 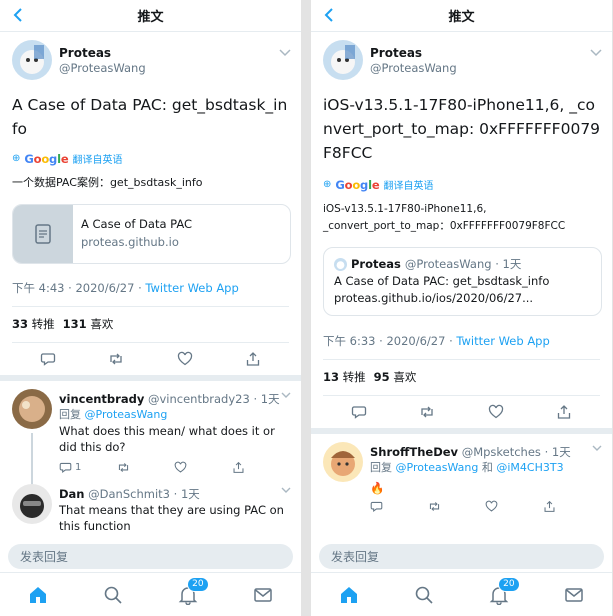 What do you see at coordinates (444, 226) in the screenshot?
I see `translated-line: _convert_port_to_map：0xFFFFFFF0079F8FCC` at bounding box center [444, 226].